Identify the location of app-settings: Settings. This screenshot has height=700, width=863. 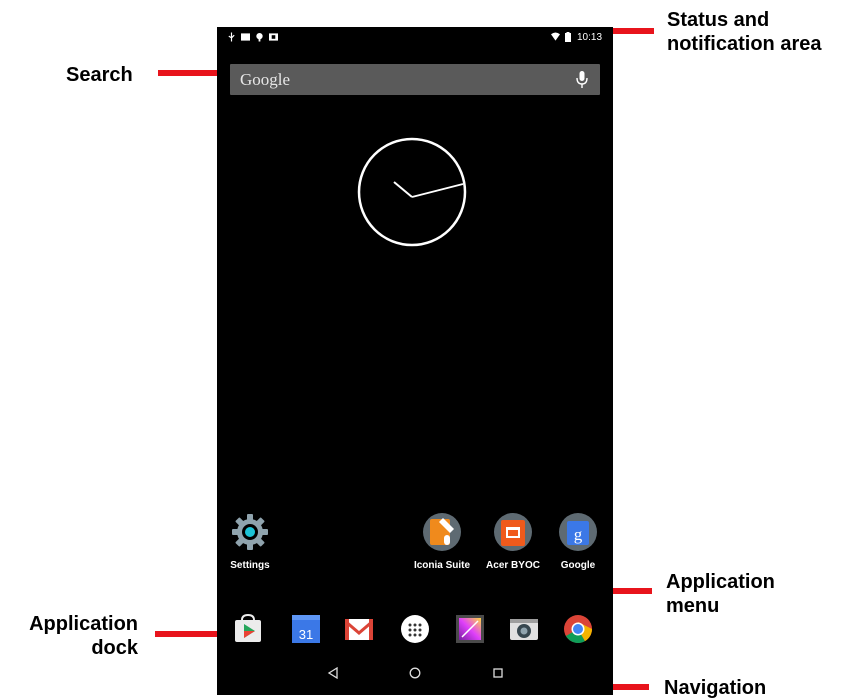
(250, 542).